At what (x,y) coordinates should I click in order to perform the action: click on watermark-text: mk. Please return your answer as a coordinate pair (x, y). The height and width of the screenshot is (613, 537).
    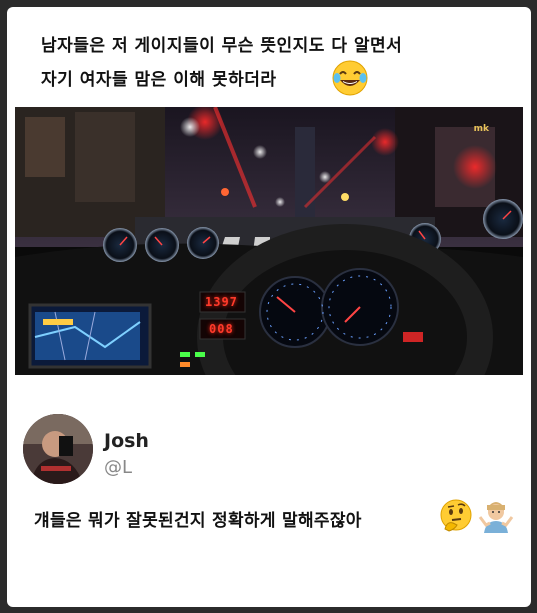
    Looking at the image, I should click on (481, 129).